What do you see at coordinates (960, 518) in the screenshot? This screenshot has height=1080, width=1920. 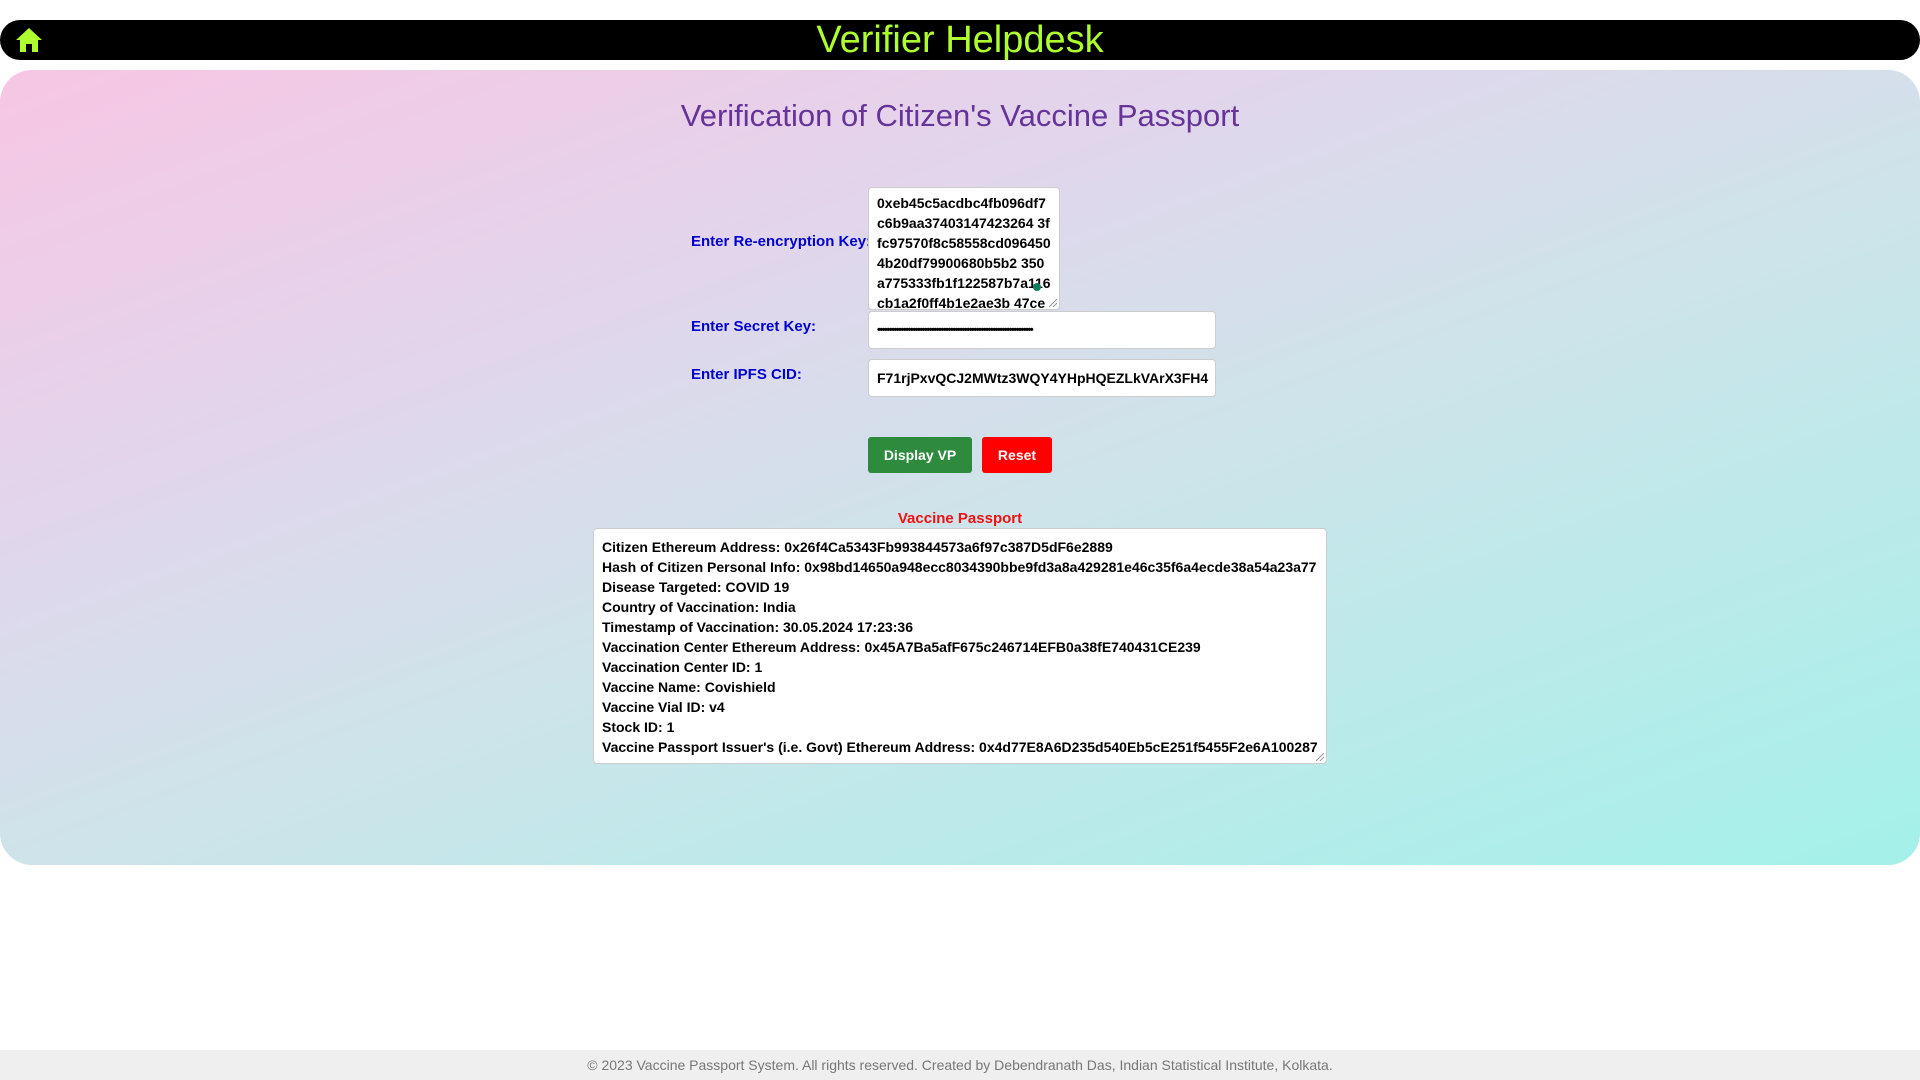 I see `vaccine-passport-title: Vaccine Passport` at bounding box center [960, 518].